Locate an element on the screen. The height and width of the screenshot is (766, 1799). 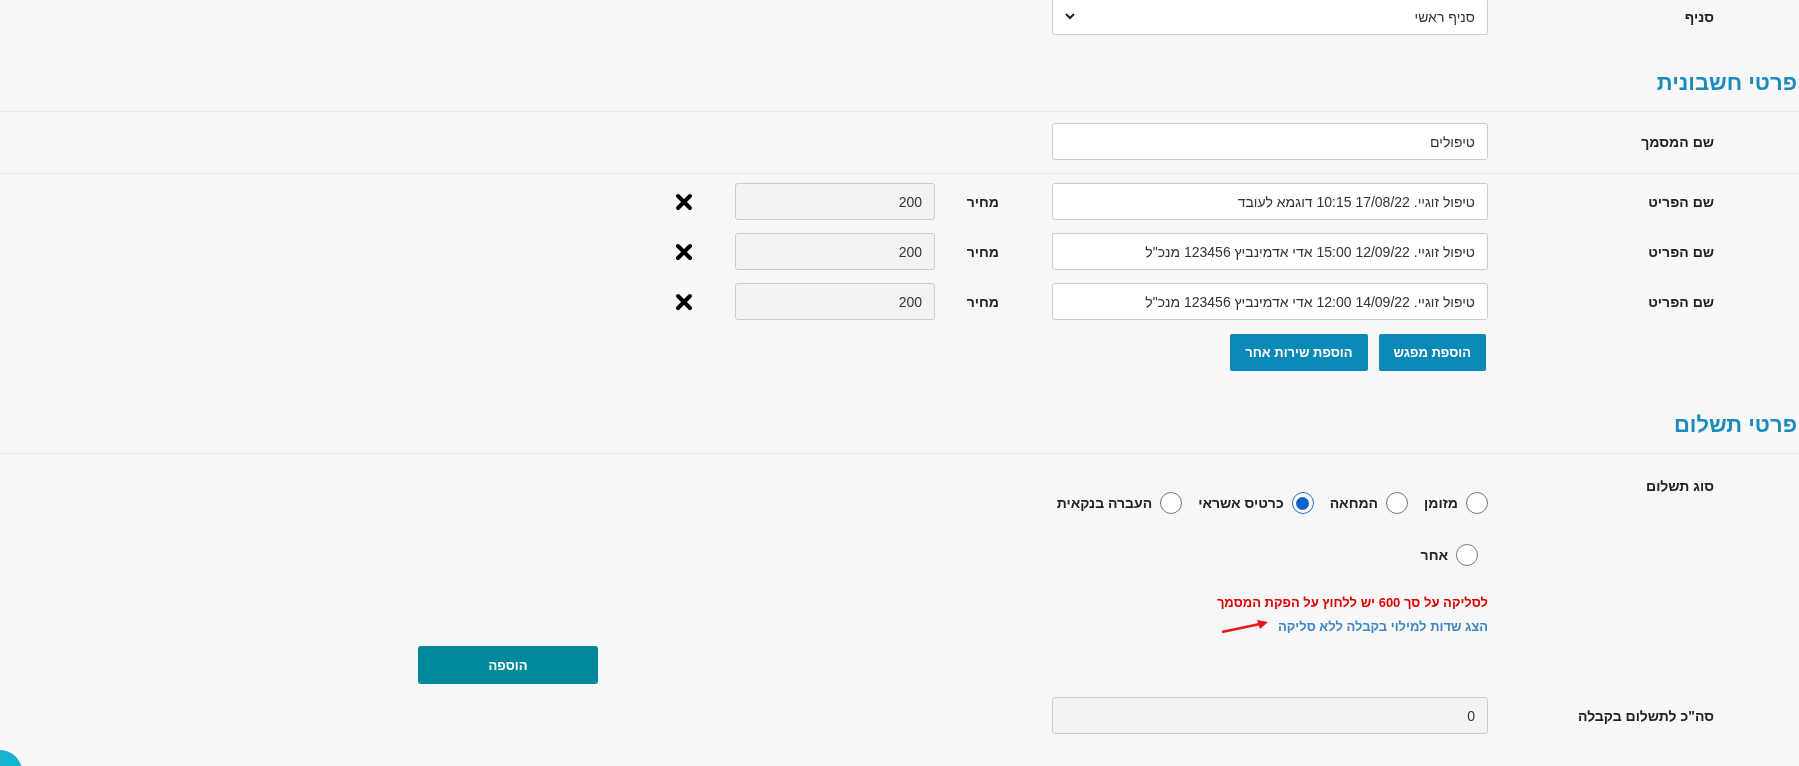
radio-label: מזומן is located at coordinates (1441, 503).